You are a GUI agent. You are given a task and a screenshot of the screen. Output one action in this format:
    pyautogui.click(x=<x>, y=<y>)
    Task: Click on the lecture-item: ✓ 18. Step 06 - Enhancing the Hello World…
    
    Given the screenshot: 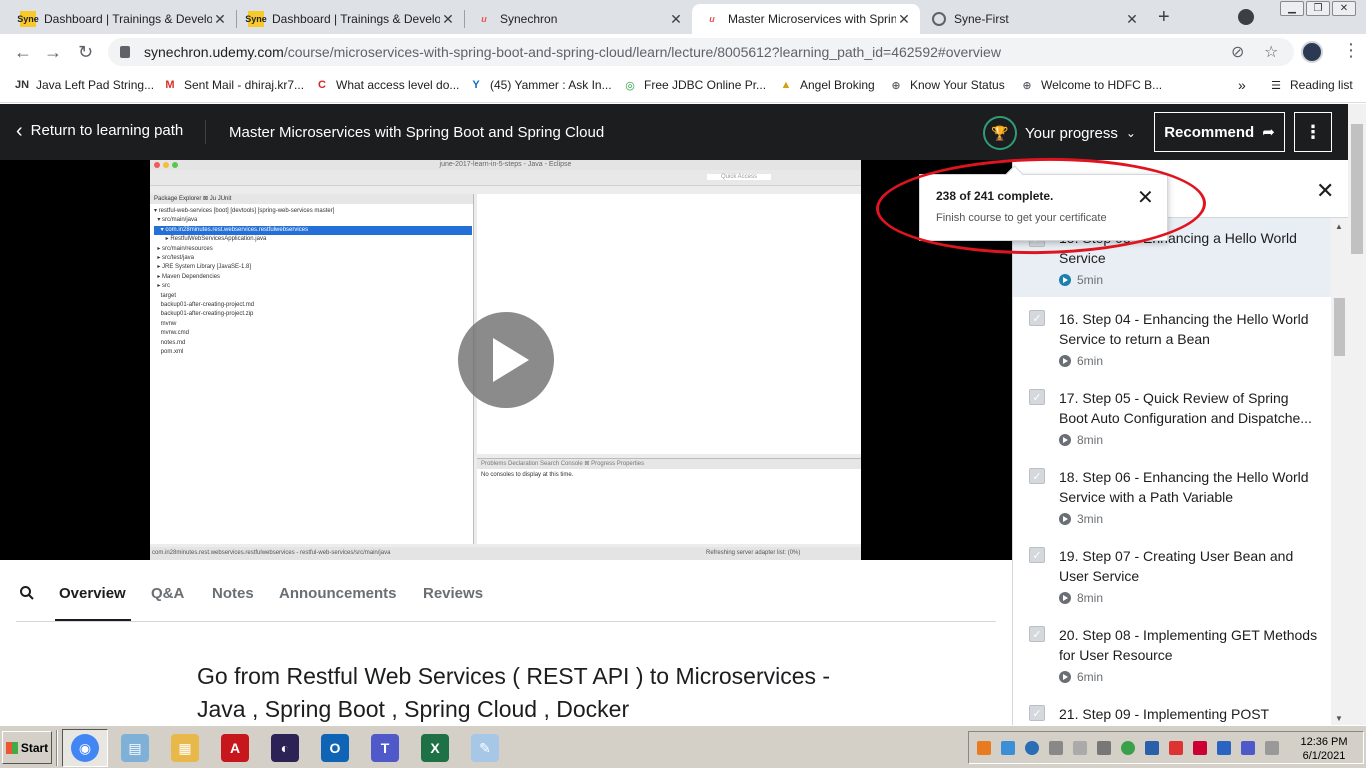 What is the action you would take?
    pyautogui.click(x=1173, y=494)
    